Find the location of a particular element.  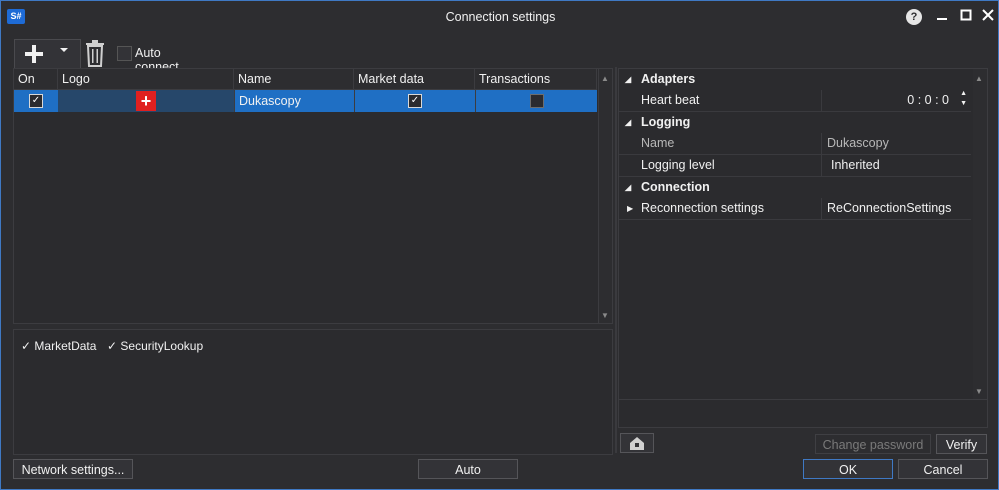

category-label: Adapters is located at coordinates (668, 79).